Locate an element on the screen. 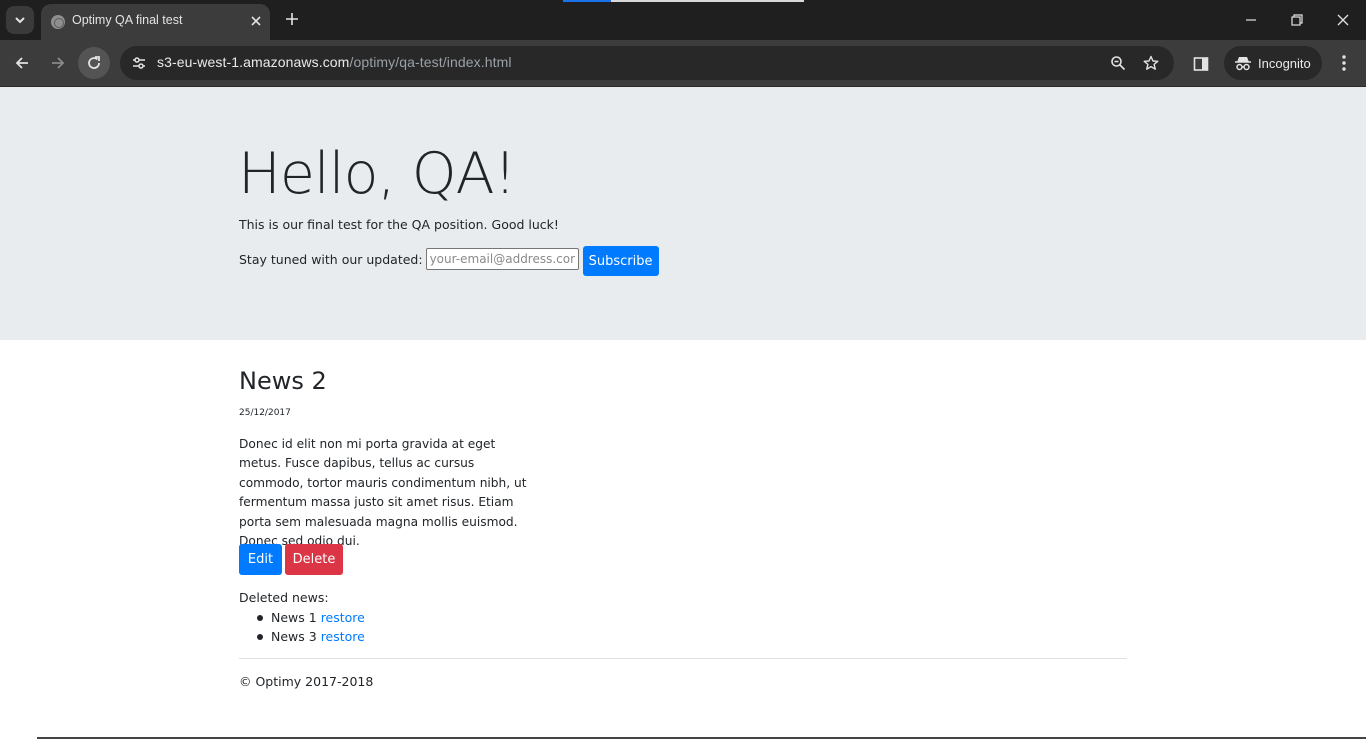  incognito-icon is located at coordinates (1243, 64).